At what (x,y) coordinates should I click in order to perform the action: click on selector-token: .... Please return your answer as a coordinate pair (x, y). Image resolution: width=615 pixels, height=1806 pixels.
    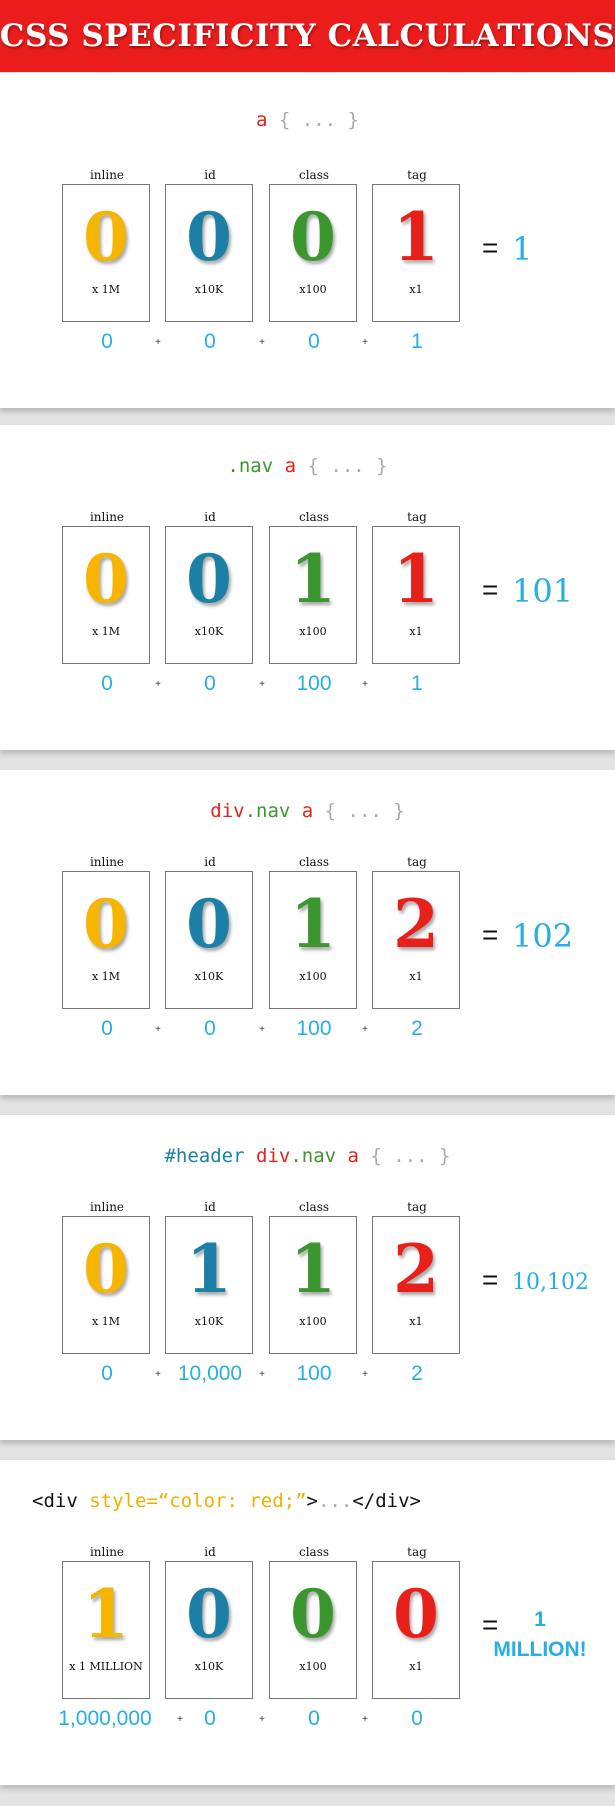
    Looking at the image, I should click on (335, 1501).